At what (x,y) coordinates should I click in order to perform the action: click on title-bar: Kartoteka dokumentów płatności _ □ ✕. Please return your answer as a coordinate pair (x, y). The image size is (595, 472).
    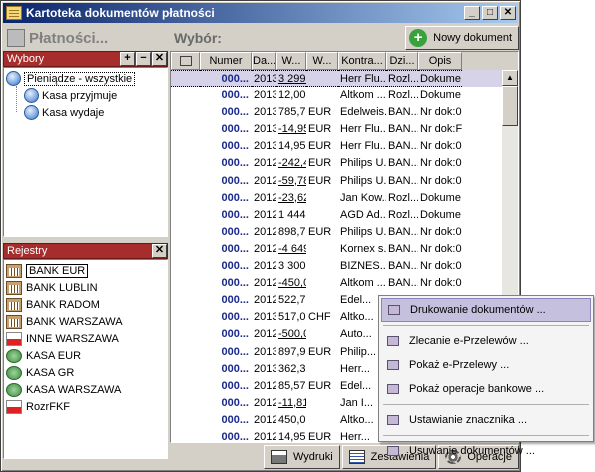
    Looking at the image, I should click on (260, 13).